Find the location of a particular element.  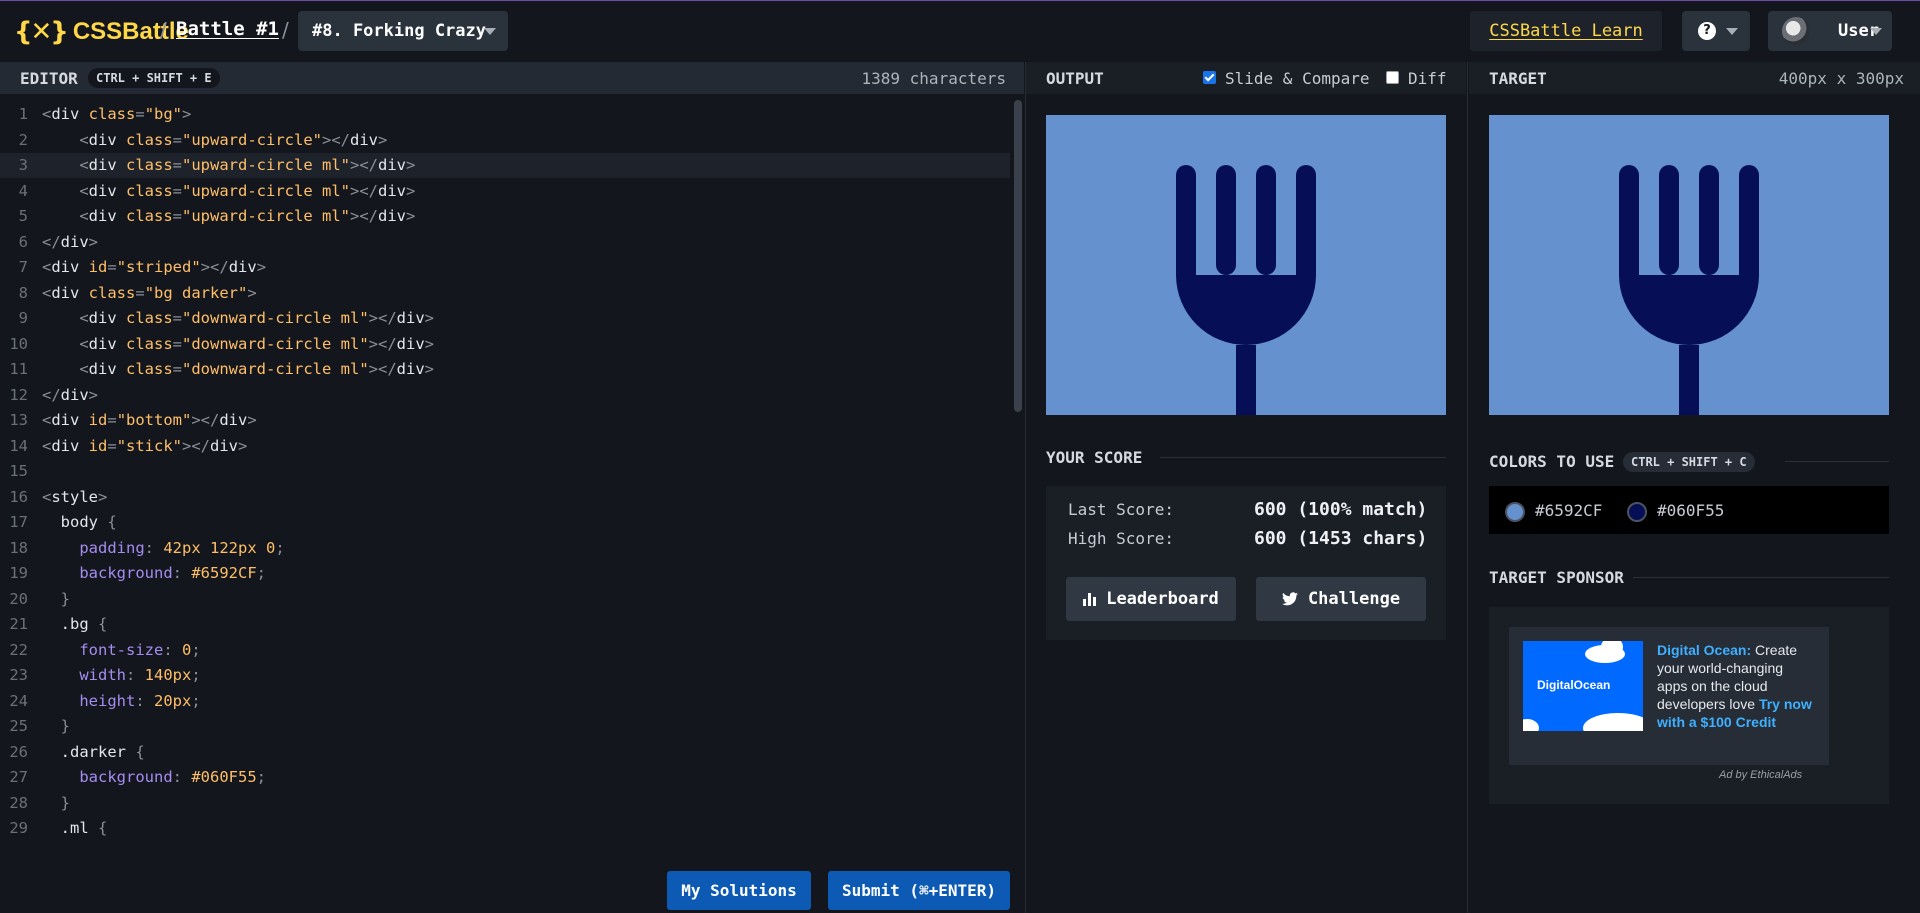

code-line: 12 </div> is located at coordinates (505, 395).